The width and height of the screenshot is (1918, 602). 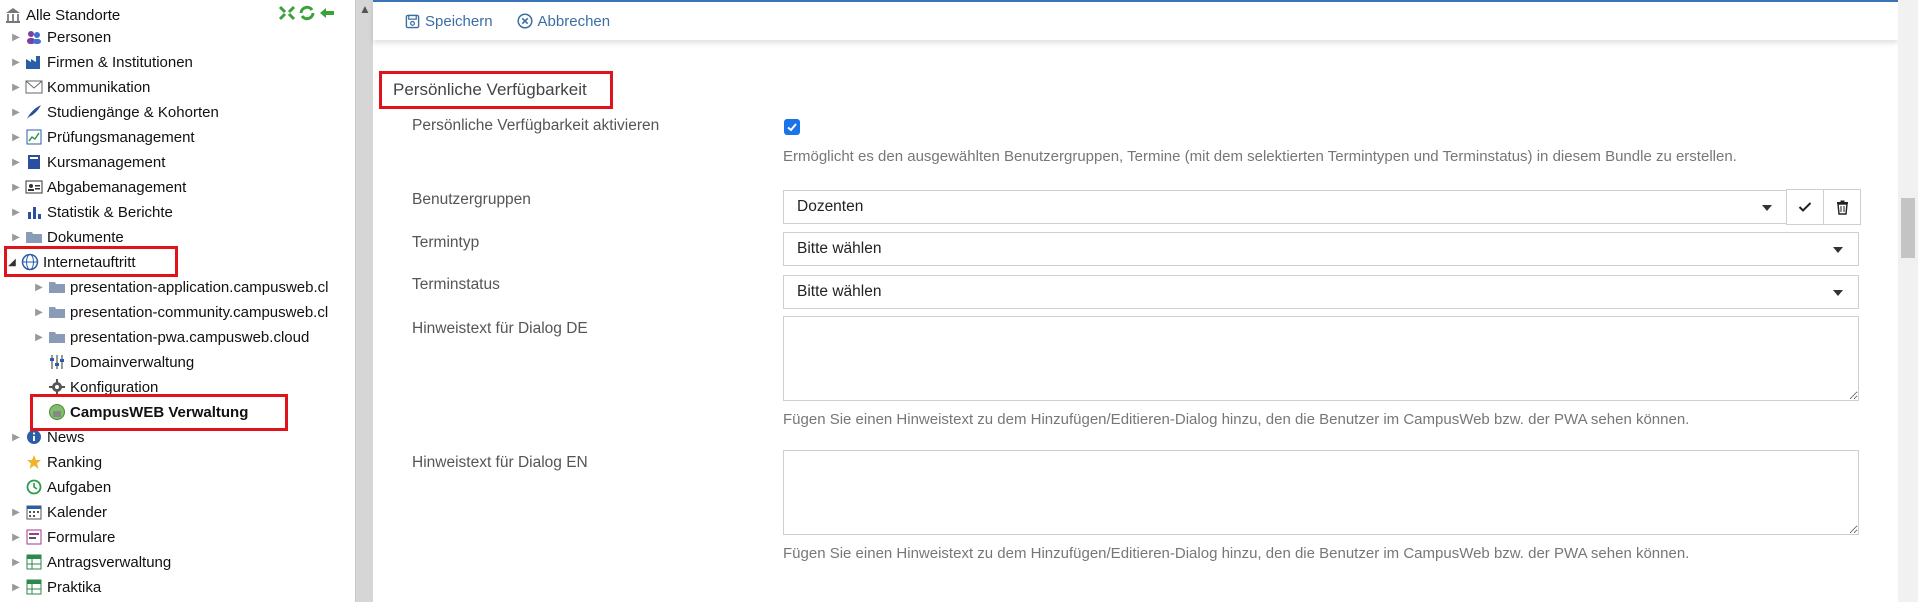 What do you see at coordinates (99, 87) in the screenshot?
I see `sidebar-item-label: Kommunikation` at bounding box center [99, 87].